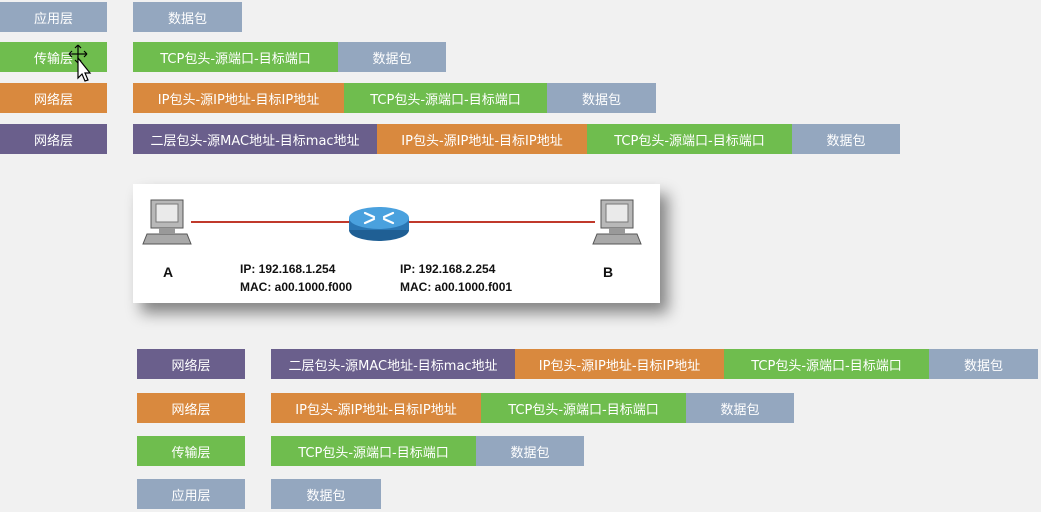 This screenshot has height=512, width=1041. Describe the element at coordinates (168, 272) in the screenshot. I see `host-a-label: A` at that location.